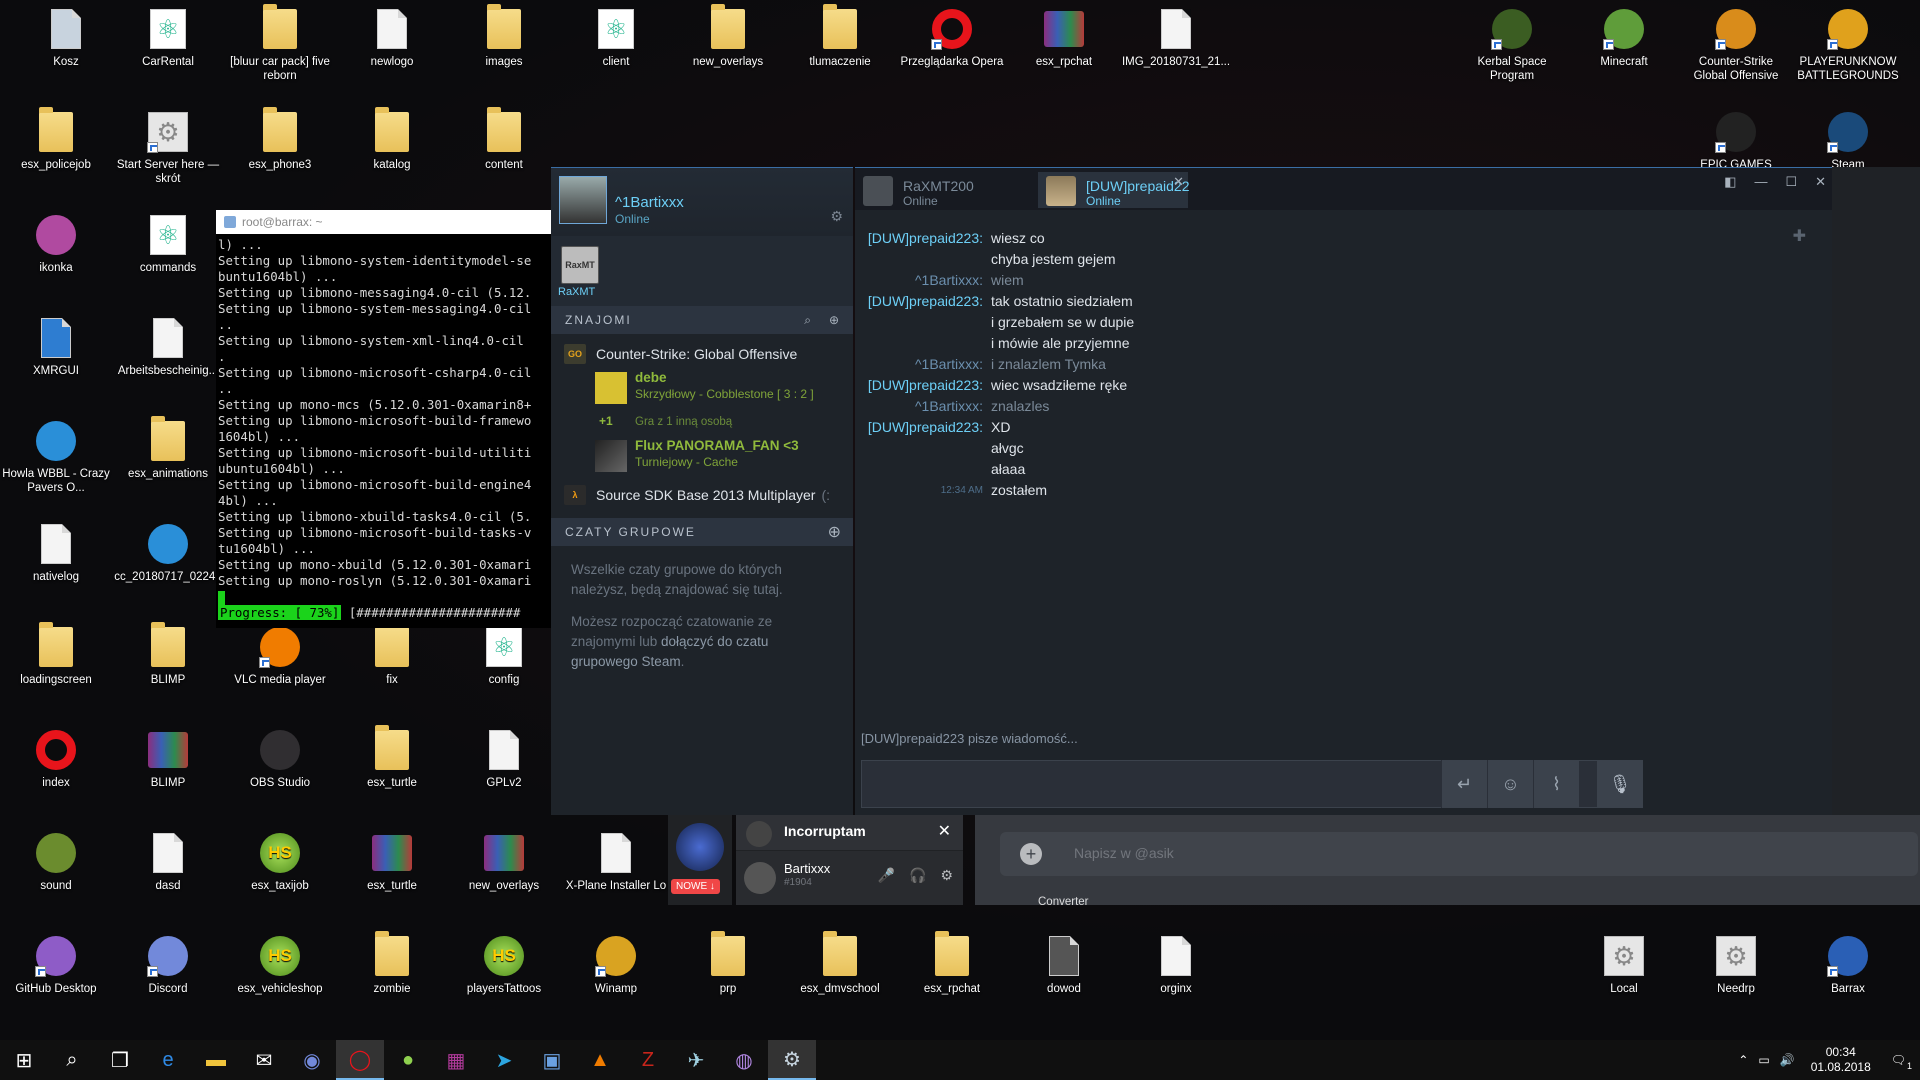  What do you see at coordinates (120, 1060) in the screenshot?
I see `task-view-icon: ❐` at bounding box center [120, 1060].